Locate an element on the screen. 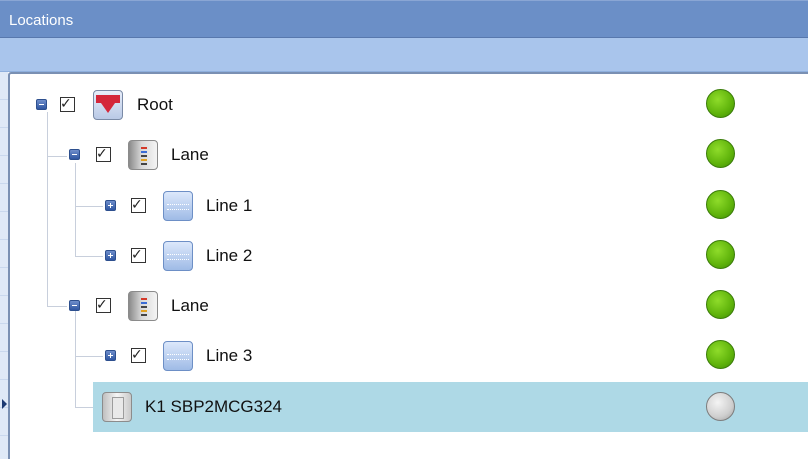 Image resolution: width=808 pixels, height=459 pixels. tree-node-root: ✓ Root is located at coordinates (404, 105).